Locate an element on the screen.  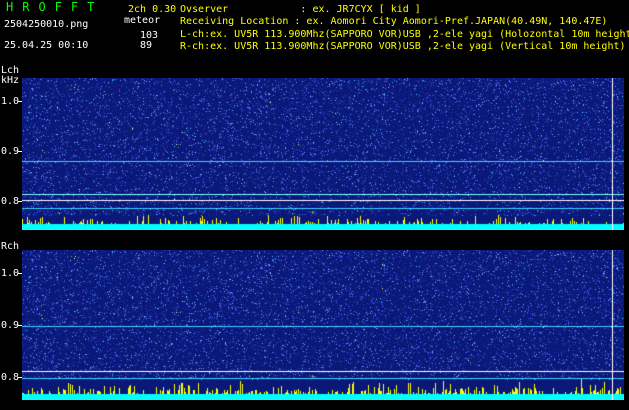
rch-tick-label: 0.8 is located at coordinates (10, 377).